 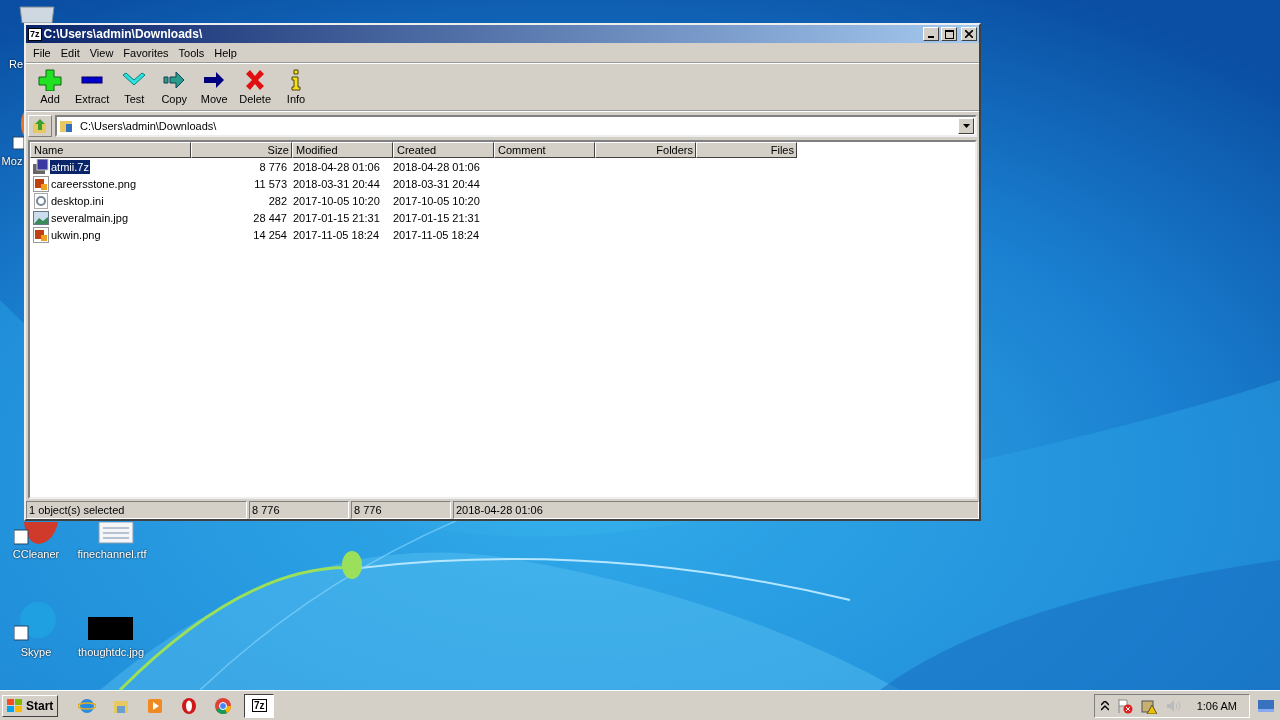 I want to click on dropdown-button, so click(x=966, y=126).